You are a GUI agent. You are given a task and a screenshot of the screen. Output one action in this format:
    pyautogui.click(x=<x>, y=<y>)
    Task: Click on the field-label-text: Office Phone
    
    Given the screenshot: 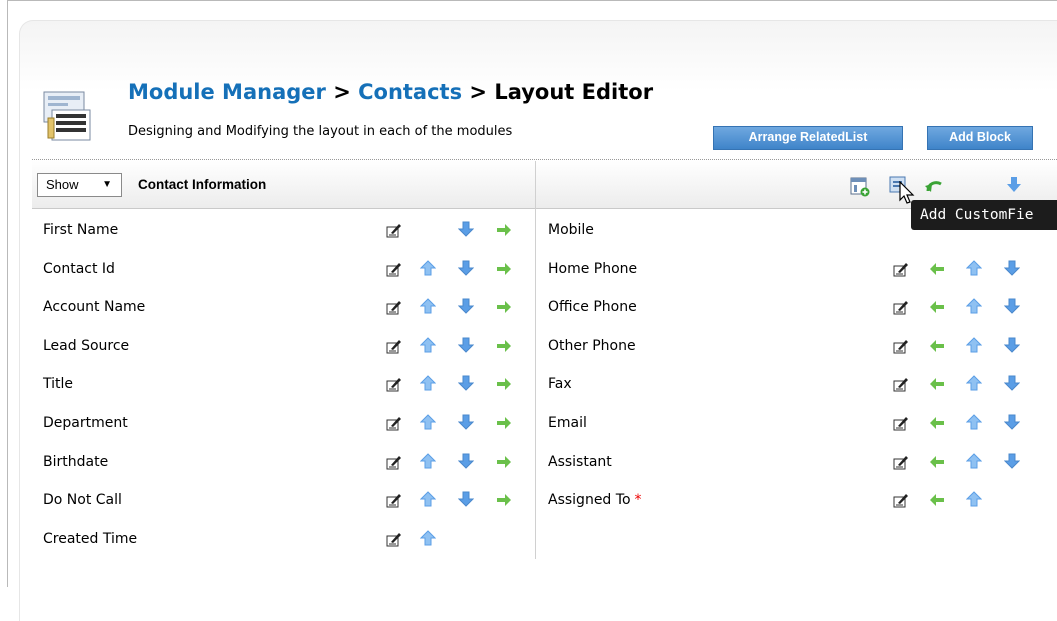 What is the action you would take?
    pyautogui.click(x=592, y=307)
    